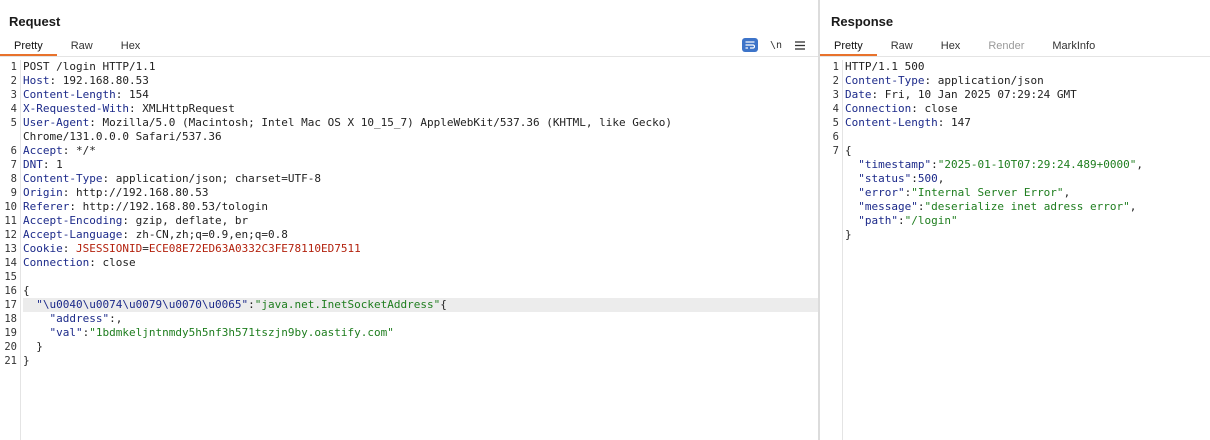 The image size is (1210, 440). What do you see at coordinates (1015, 221) in the screenshot?
I see `response-line: "path":"/login"` at bounding box center [1015, 221].